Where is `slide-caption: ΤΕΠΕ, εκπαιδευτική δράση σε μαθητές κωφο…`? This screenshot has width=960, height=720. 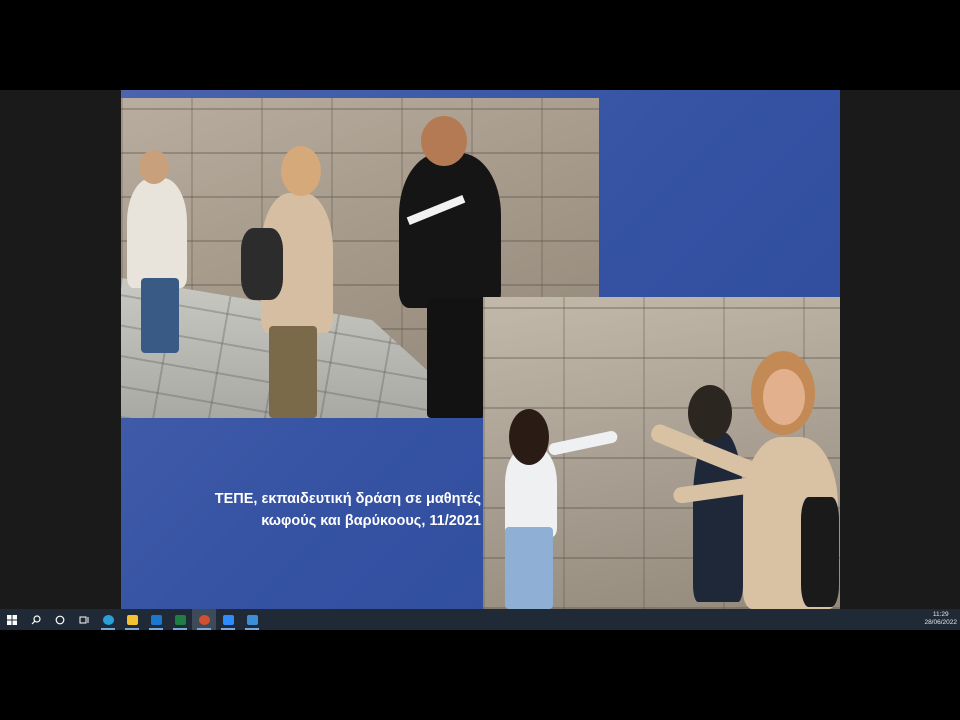
slide-caption: ΤΕΠΕ, εκπαιδευτική δράση σε μαθητές κωφο… is located at coordinates (301, 510).